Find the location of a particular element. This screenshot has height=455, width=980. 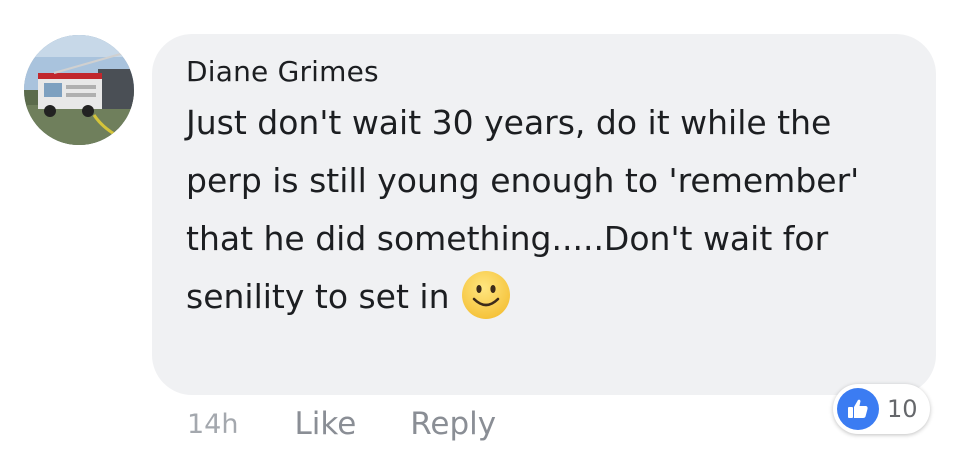

reaction-summary: 10 is located at coordinates (881, 409).